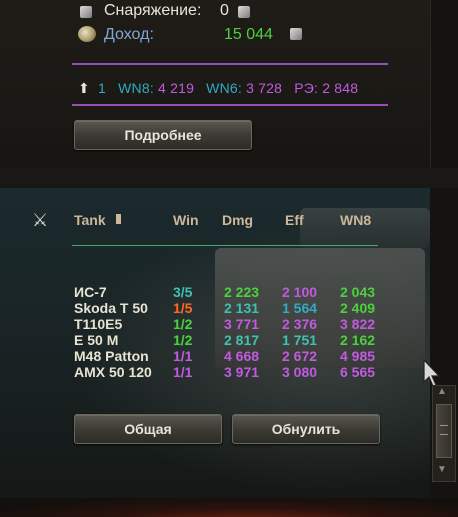 The height and width of the screenshot is (517, 458). I want to click on reset-button: Обнулить, so click(306, 429).